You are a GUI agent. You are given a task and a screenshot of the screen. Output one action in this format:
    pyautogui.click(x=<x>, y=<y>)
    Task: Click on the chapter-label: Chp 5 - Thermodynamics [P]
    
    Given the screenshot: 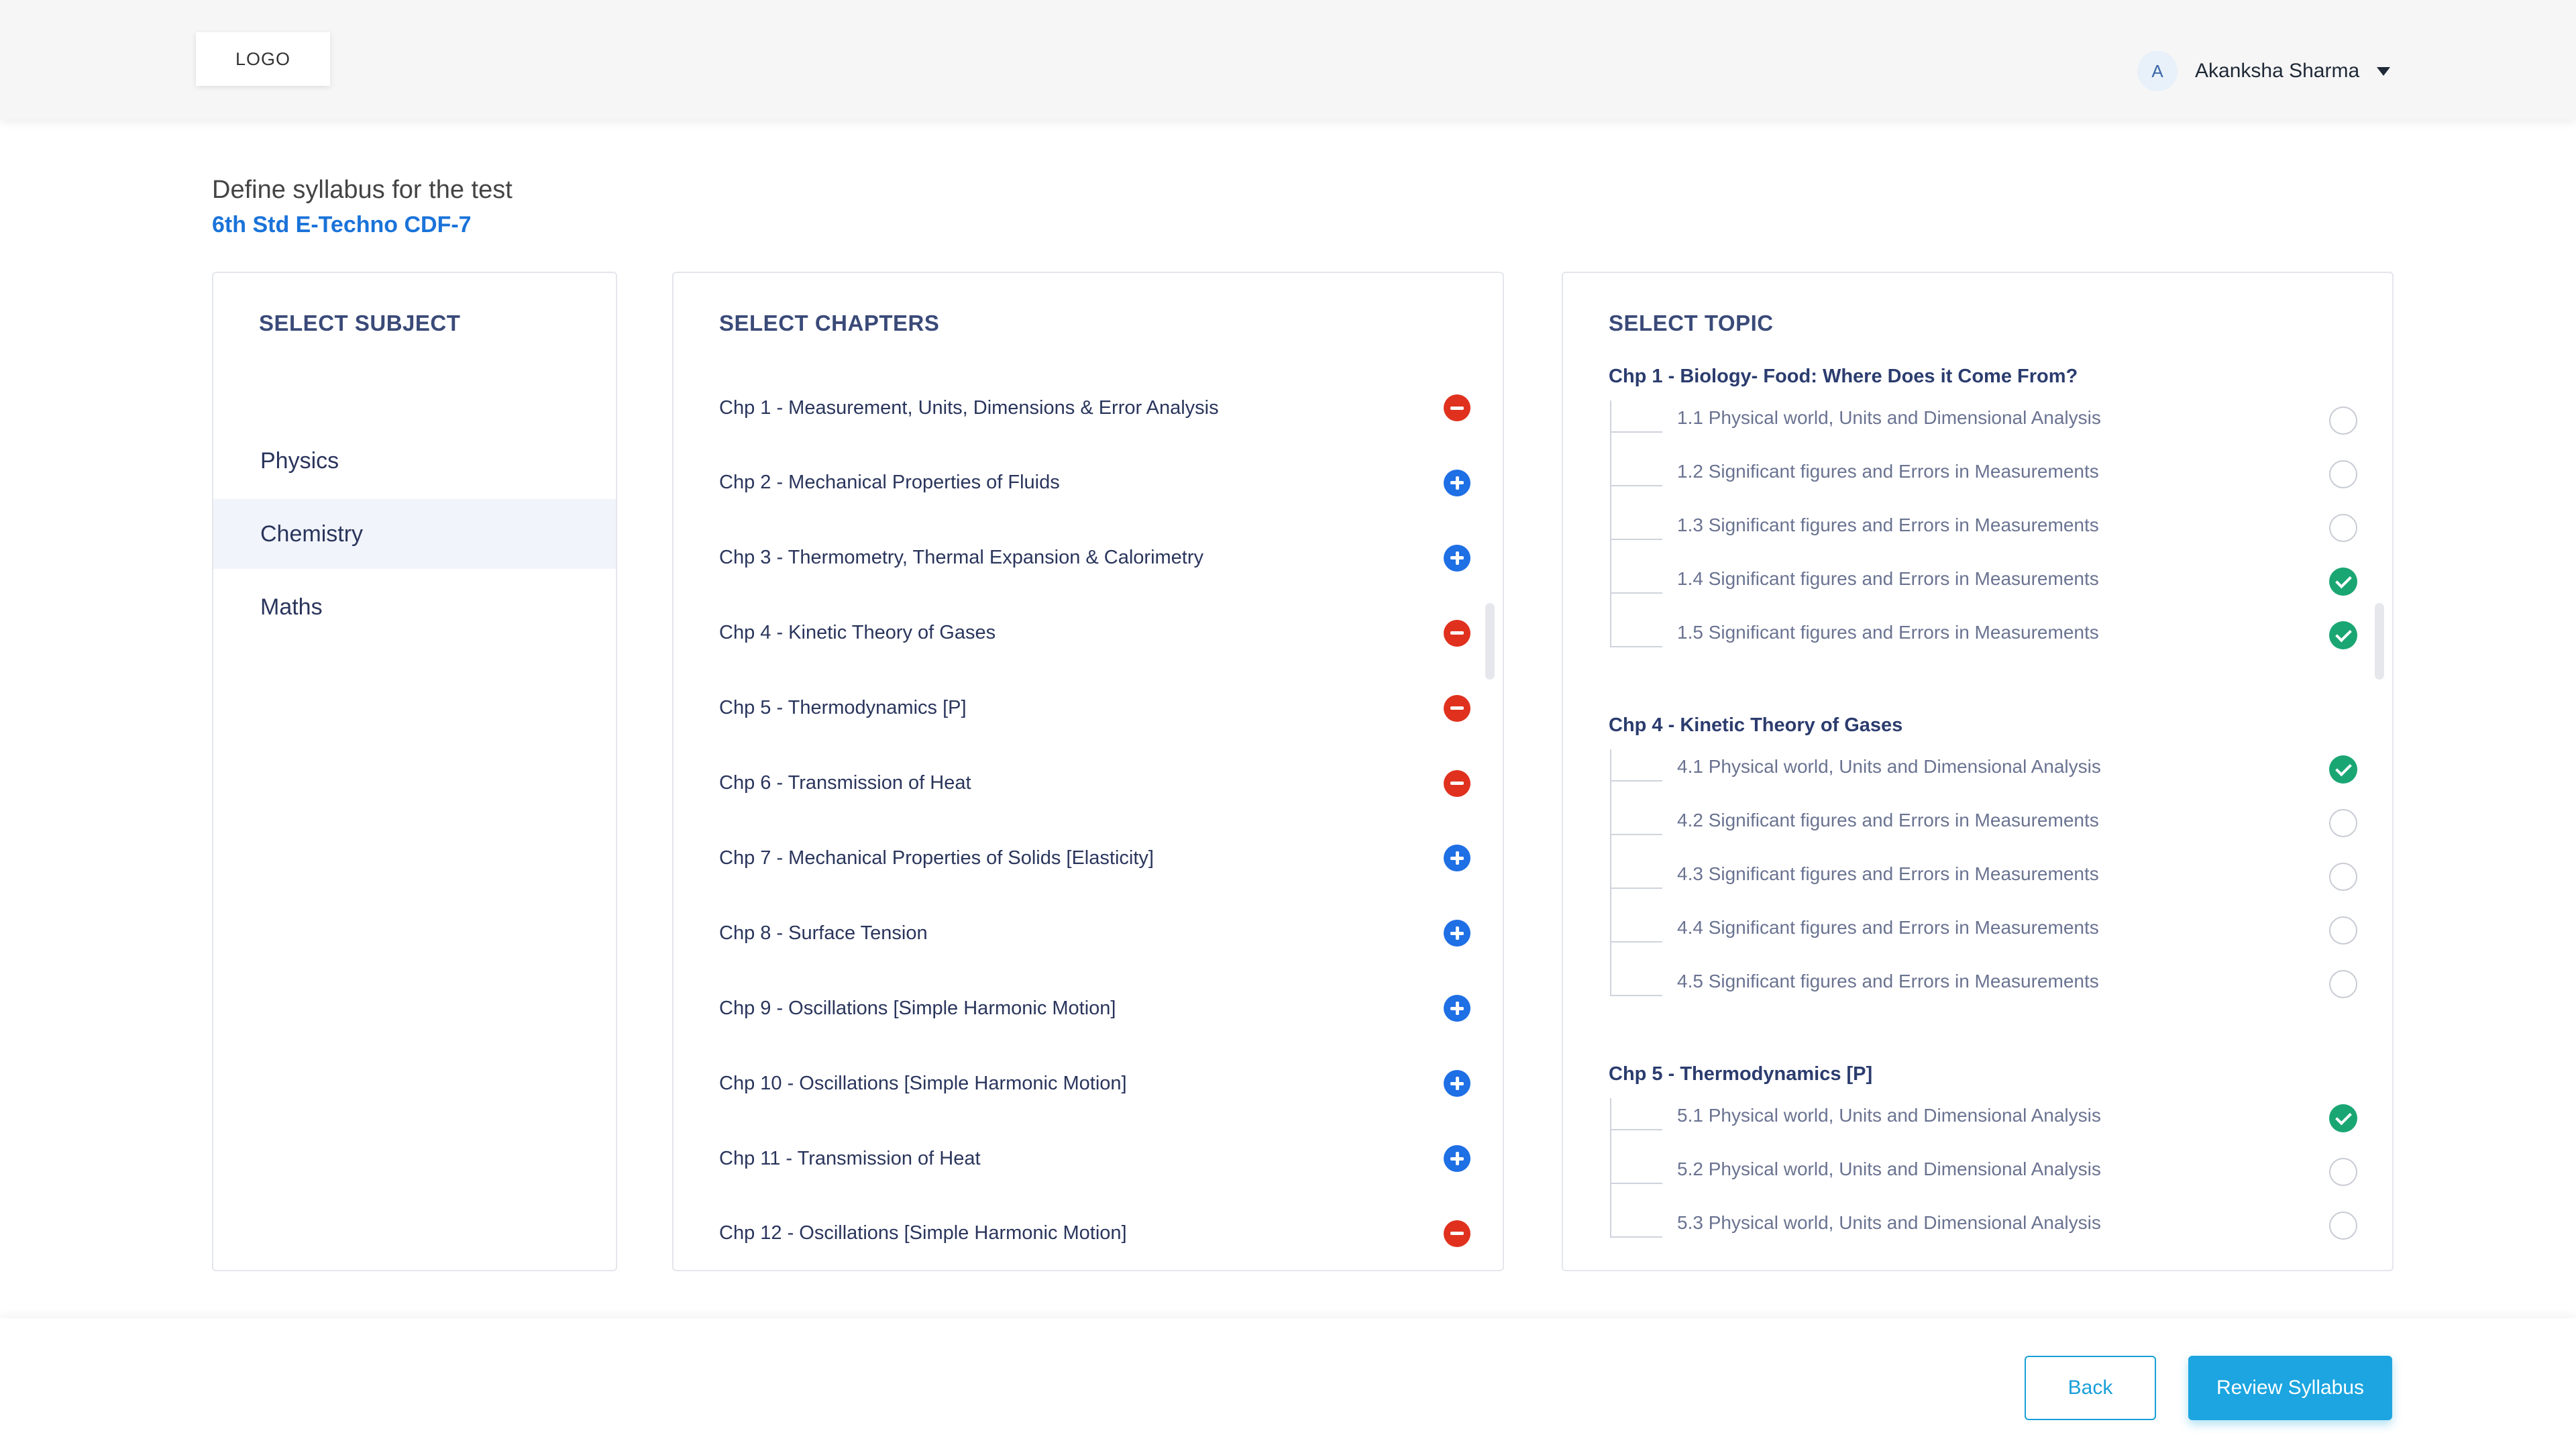 What is the action you would take?
    pyautogui.click(x=843, y=708)
    